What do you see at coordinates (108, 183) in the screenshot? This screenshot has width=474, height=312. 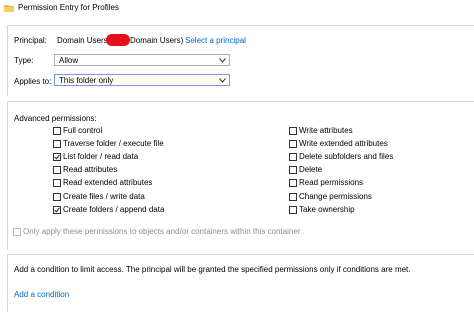 I see `permission-label: Read extended attributes` at bounding box center [108, 183].